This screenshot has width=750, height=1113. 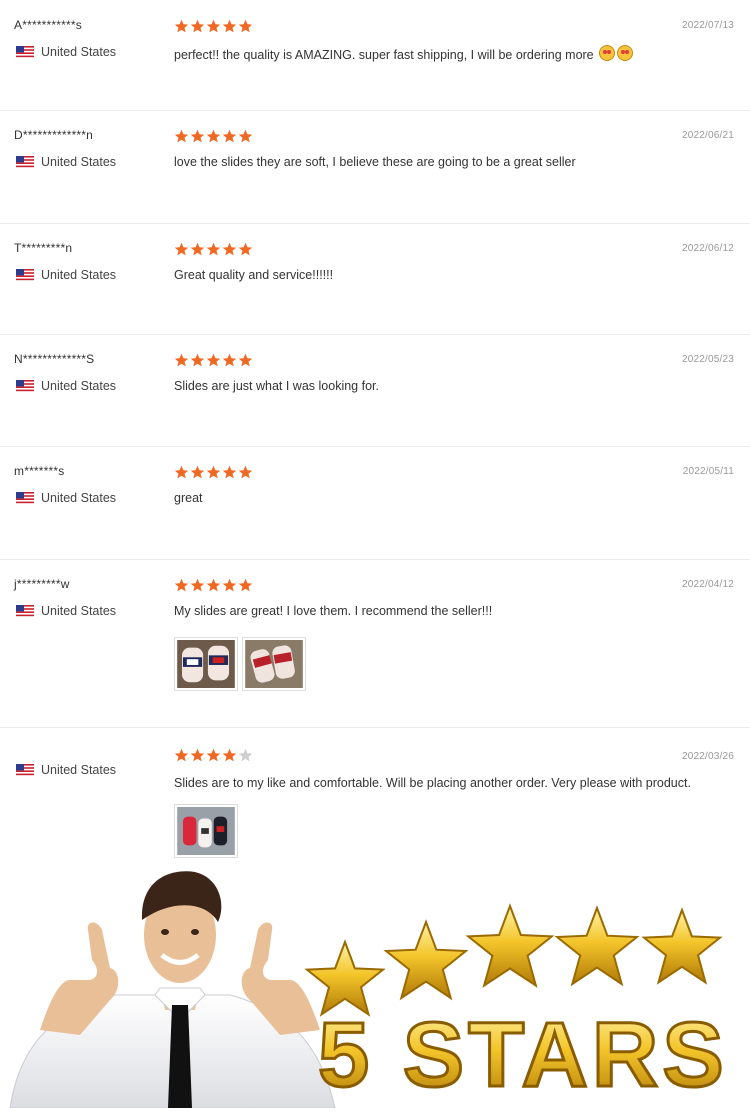 What do you see at coordinates (48, 25) in the screenshot?
I see `reviewer-name: A***********s` at bounding box center [48, 25].